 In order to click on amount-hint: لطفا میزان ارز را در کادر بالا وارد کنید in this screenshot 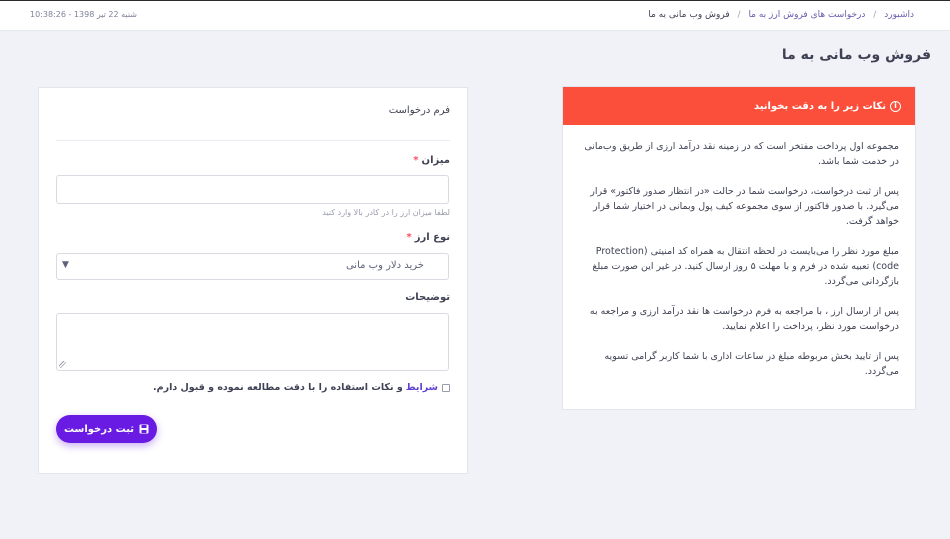, I will do `click(386, 212)`.